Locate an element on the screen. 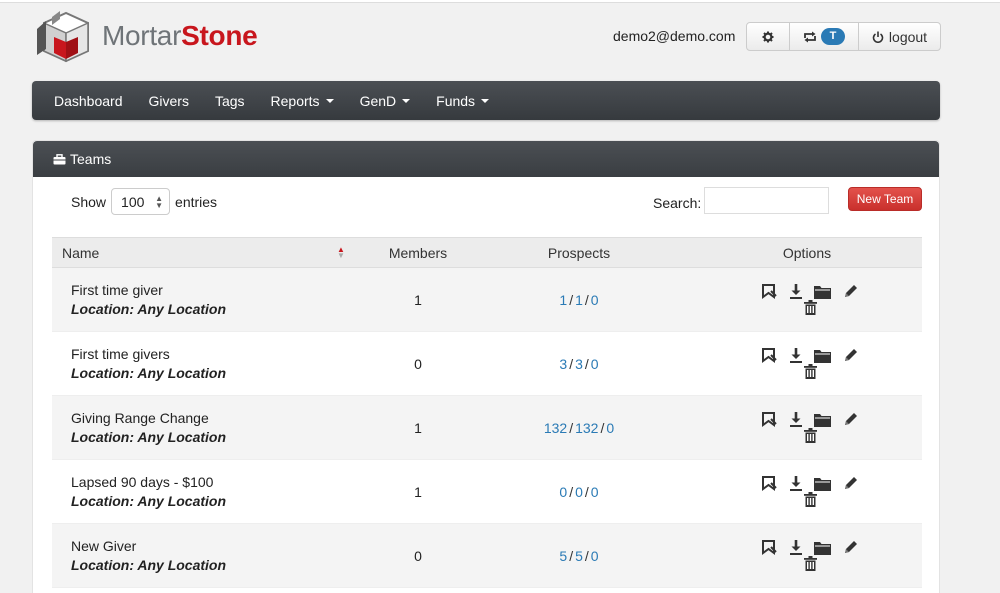 This screenshot has height=593, width=1000. prospects-cell: 3/3/0 is located at coordinates (579, 364).